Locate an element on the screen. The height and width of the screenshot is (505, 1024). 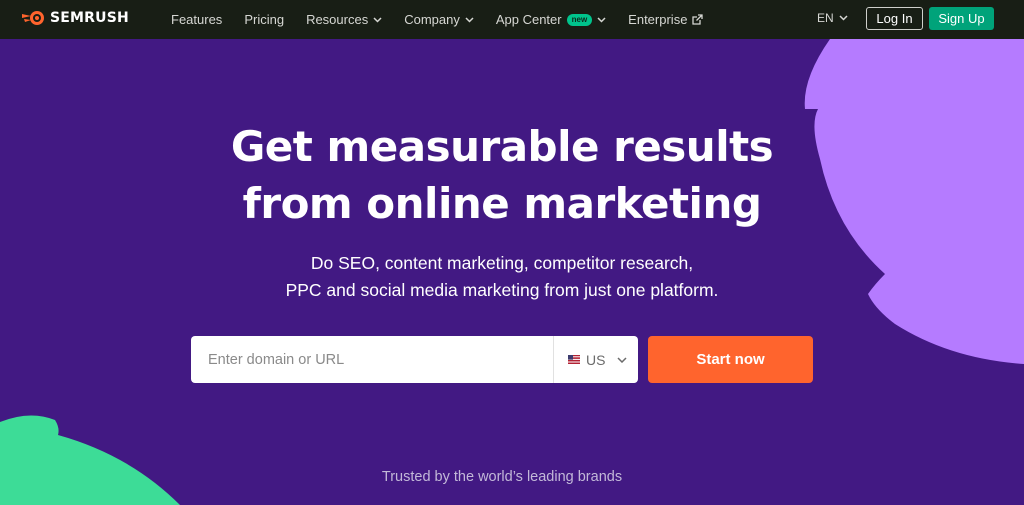
nav-item-pricing: Pricing is located at coordinates (264, 19).